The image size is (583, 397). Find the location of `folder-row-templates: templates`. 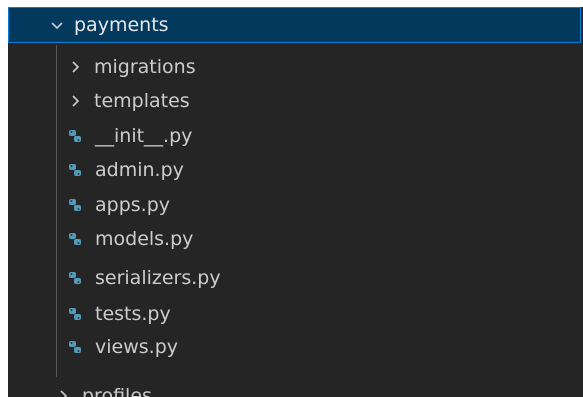

folder-row-templates: templates is located at coordinates (295, 101).